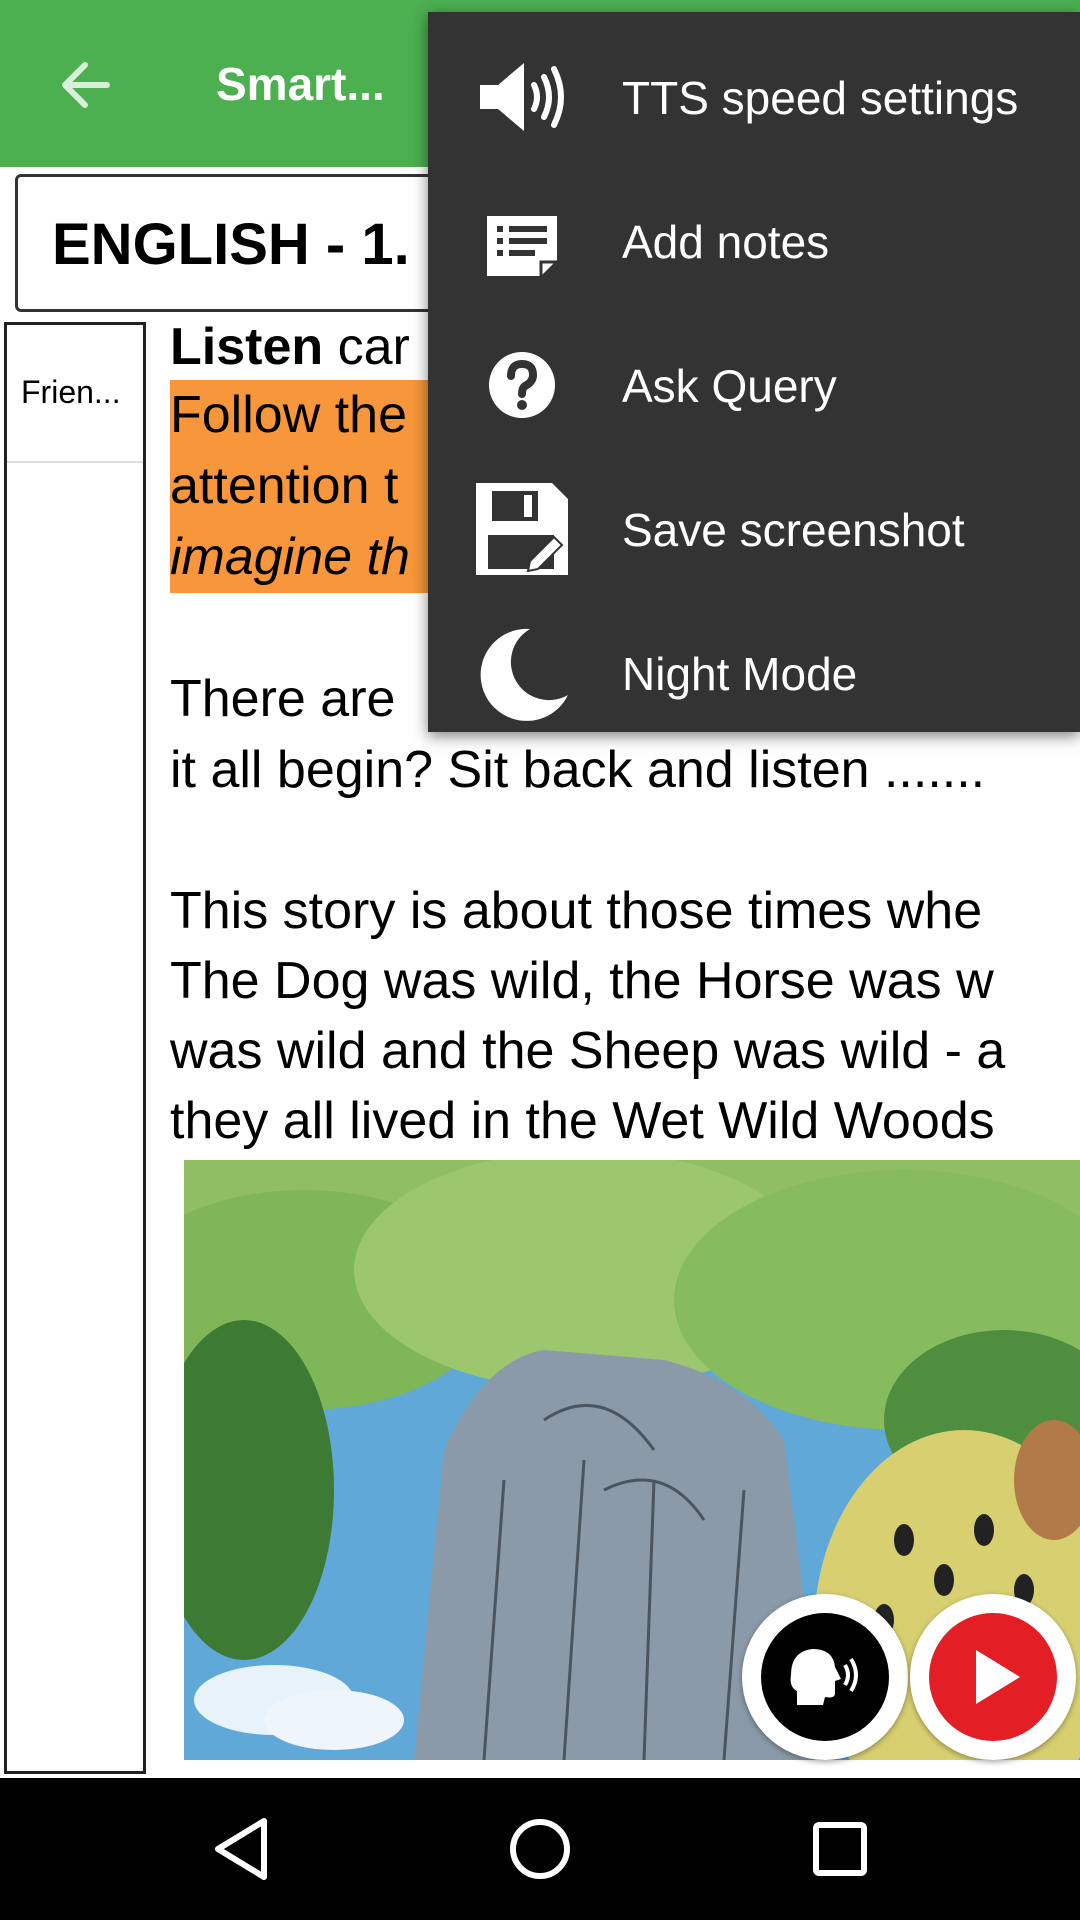 The width and height of the screenshot is (1080, 1920). I want to click on content-line: attention t, so click(284, 486).